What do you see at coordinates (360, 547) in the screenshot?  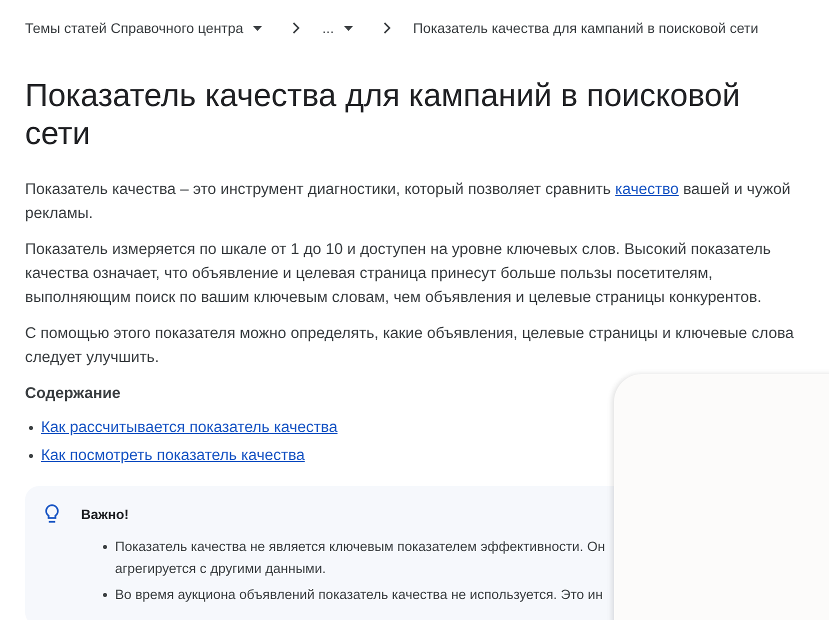 I see `callout-text-line: Показатель качества не является ключевым показателем эффективности. Он` at bounding box center [360, 547].